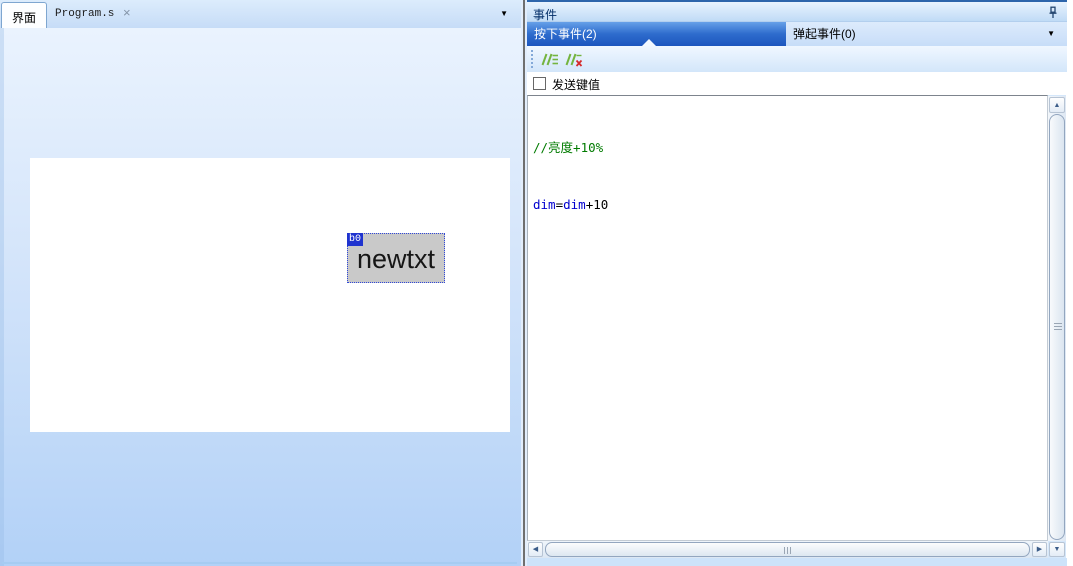 Image resolution: width=1073 pixels, height=566 pixels. I want to click on code-line: dim=dim+10, so click(787, 204).